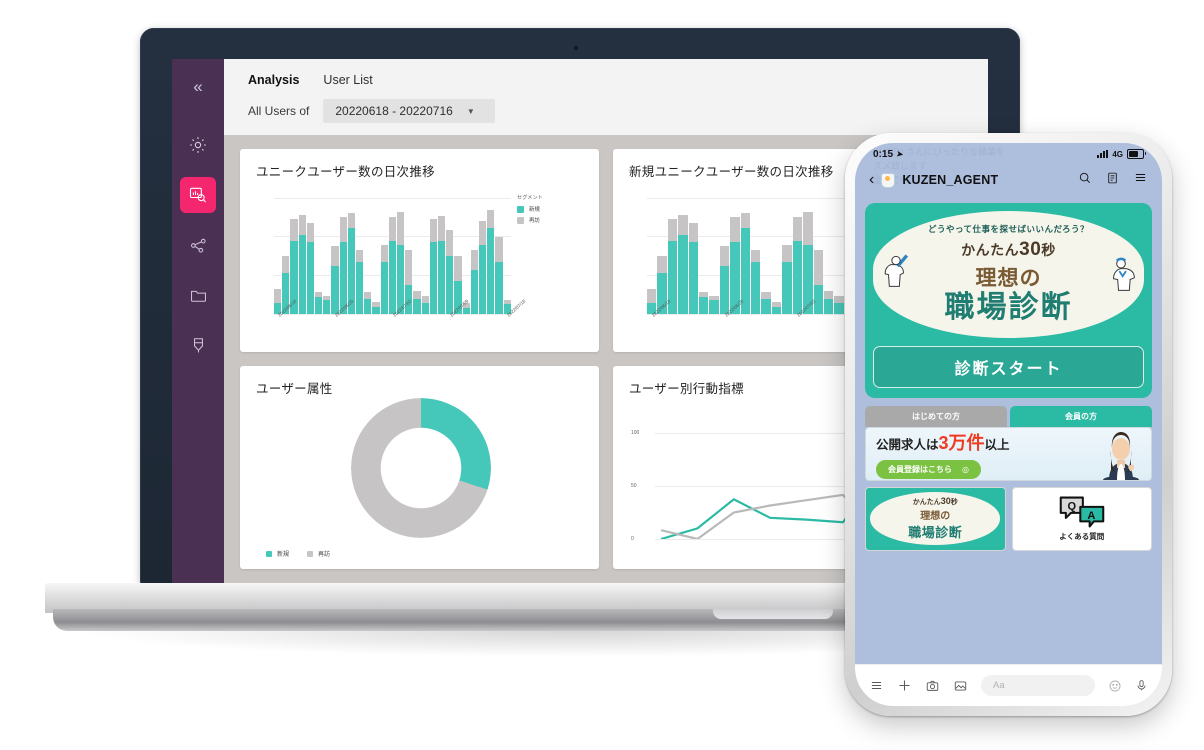  Describe the element at coordinates (945, 500) in the screenshot. I see `mini-easy-number: 30` at that location.